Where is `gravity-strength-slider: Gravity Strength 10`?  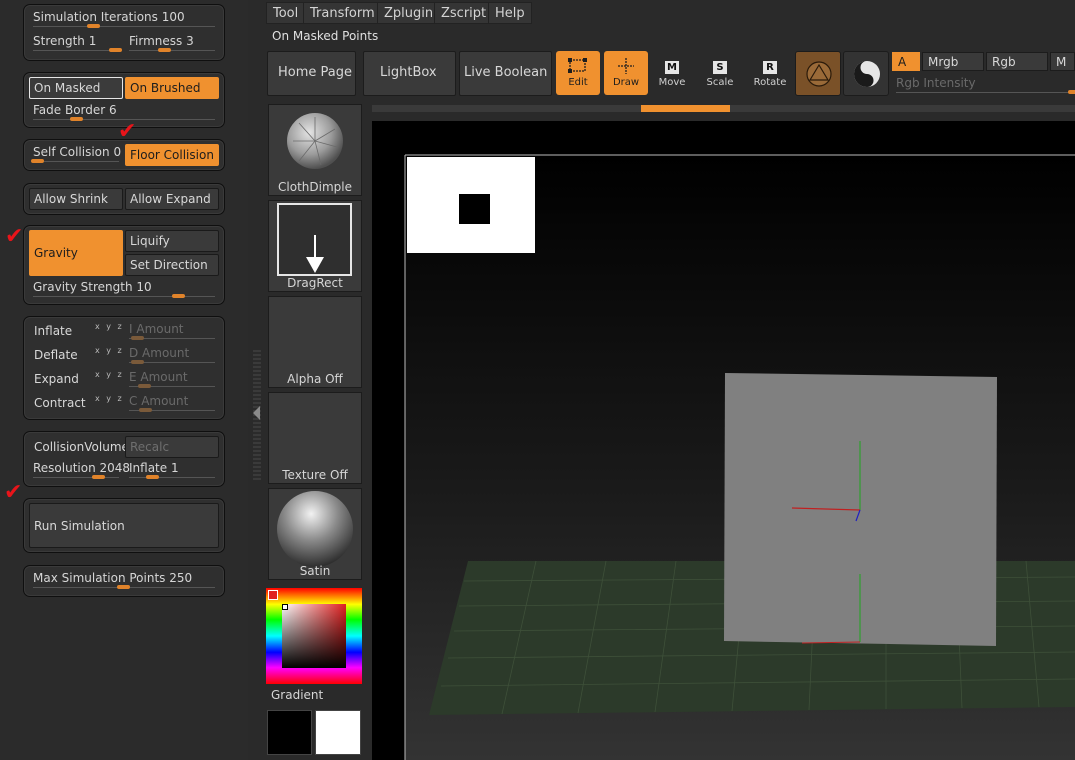 gravity-strength-slider: Gravity Strength 10 is located at coordinates (124, 288).